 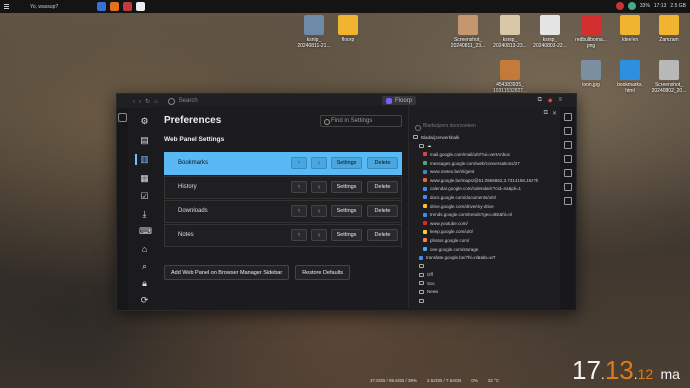 I want to click on menu-icon: ≡, so click(x=560, y=100).